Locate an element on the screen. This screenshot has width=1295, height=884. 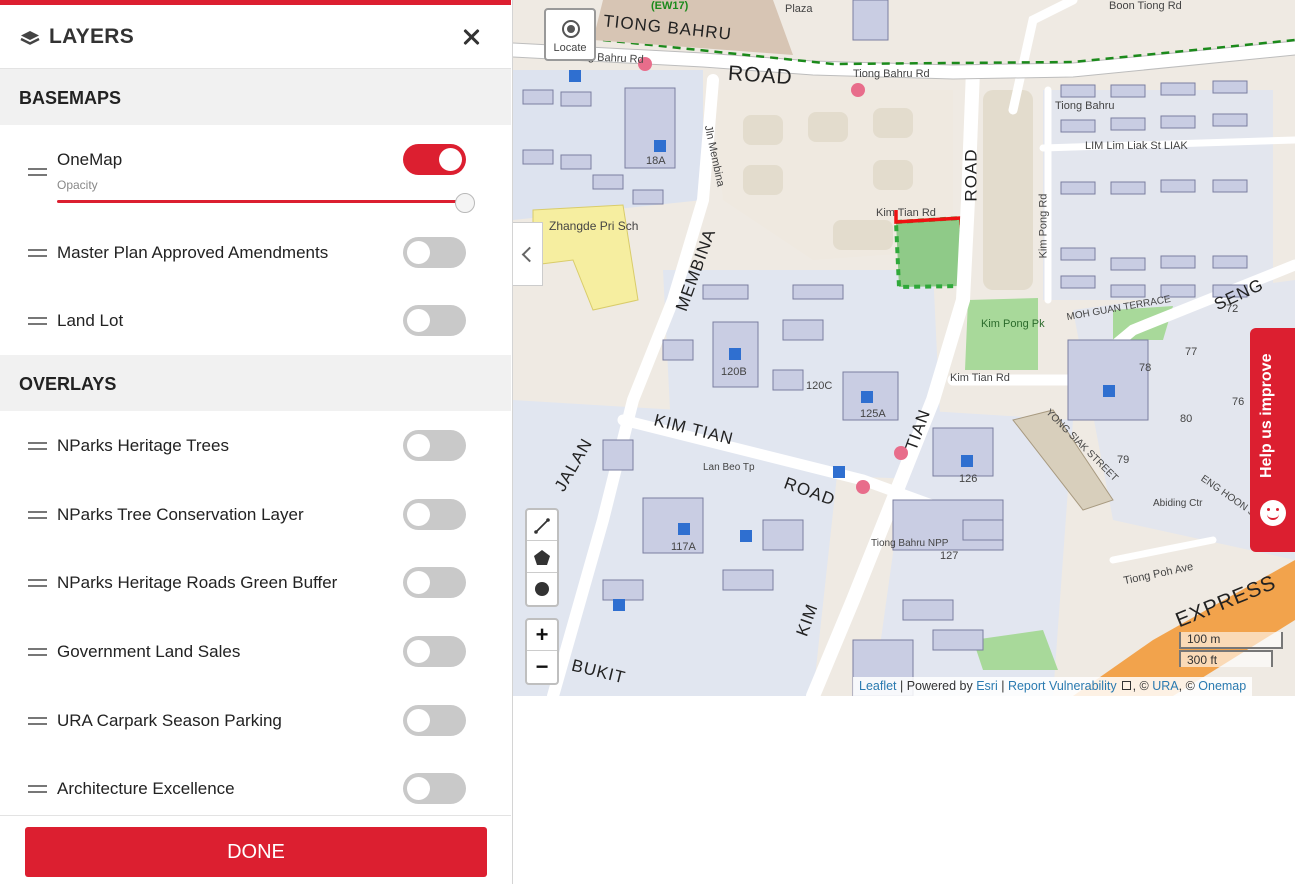
draw-polyline-button is located at coordinates (542, 525).